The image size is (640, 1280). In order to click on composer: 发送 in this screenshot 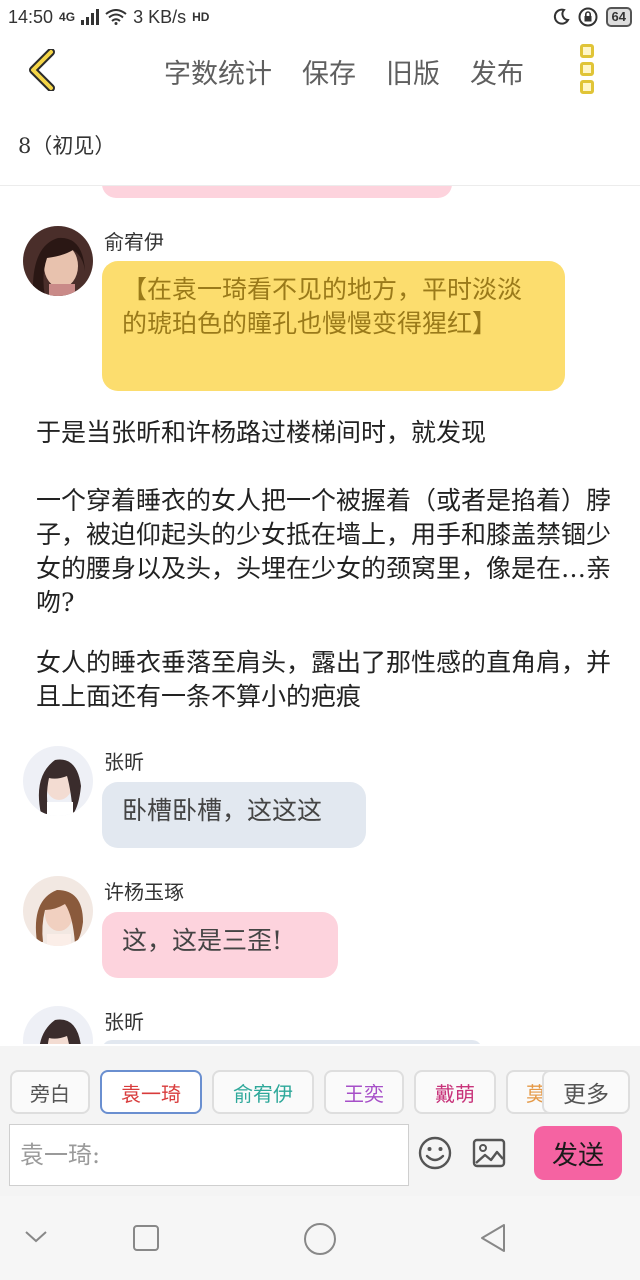, I will do `click(320, 1158)`.